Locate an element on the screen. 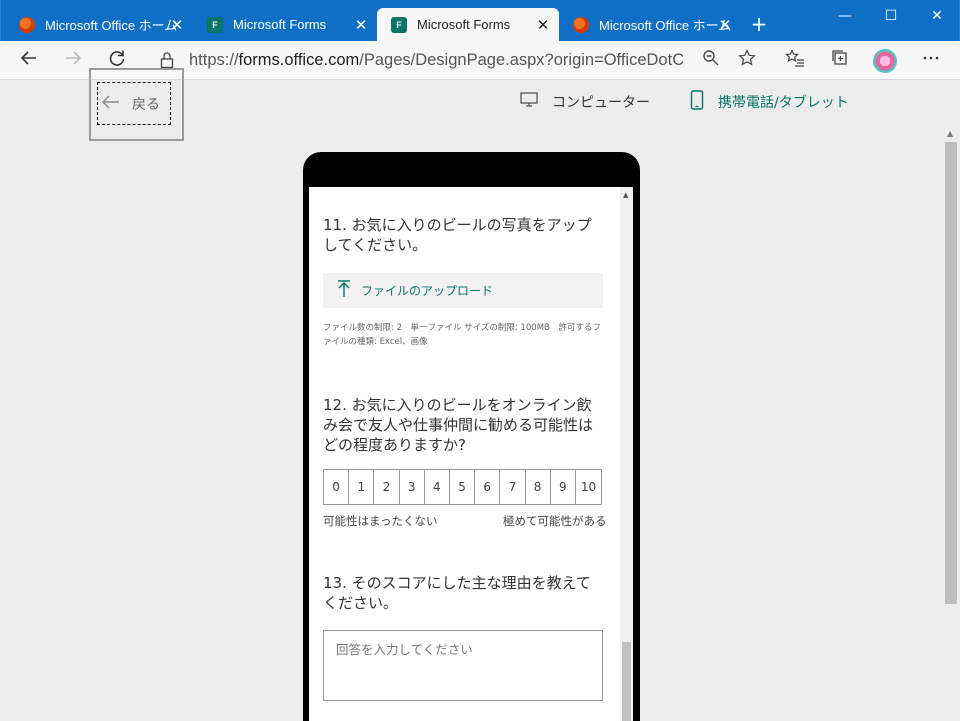 The image size is (960, 721). lock-icon is located at coordinates (167, 60).